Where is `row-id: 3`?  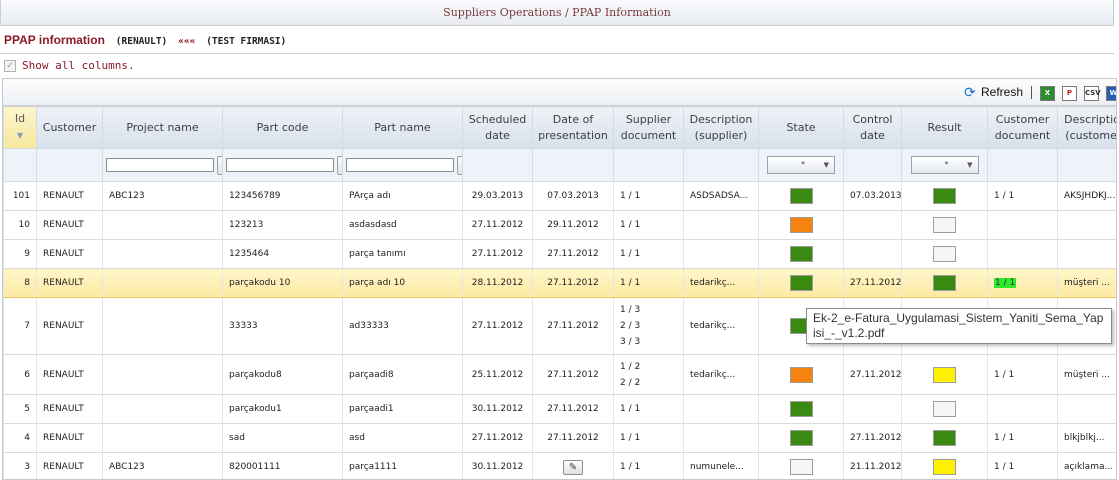
row-id: 3 is located at coordinates (20, 465).